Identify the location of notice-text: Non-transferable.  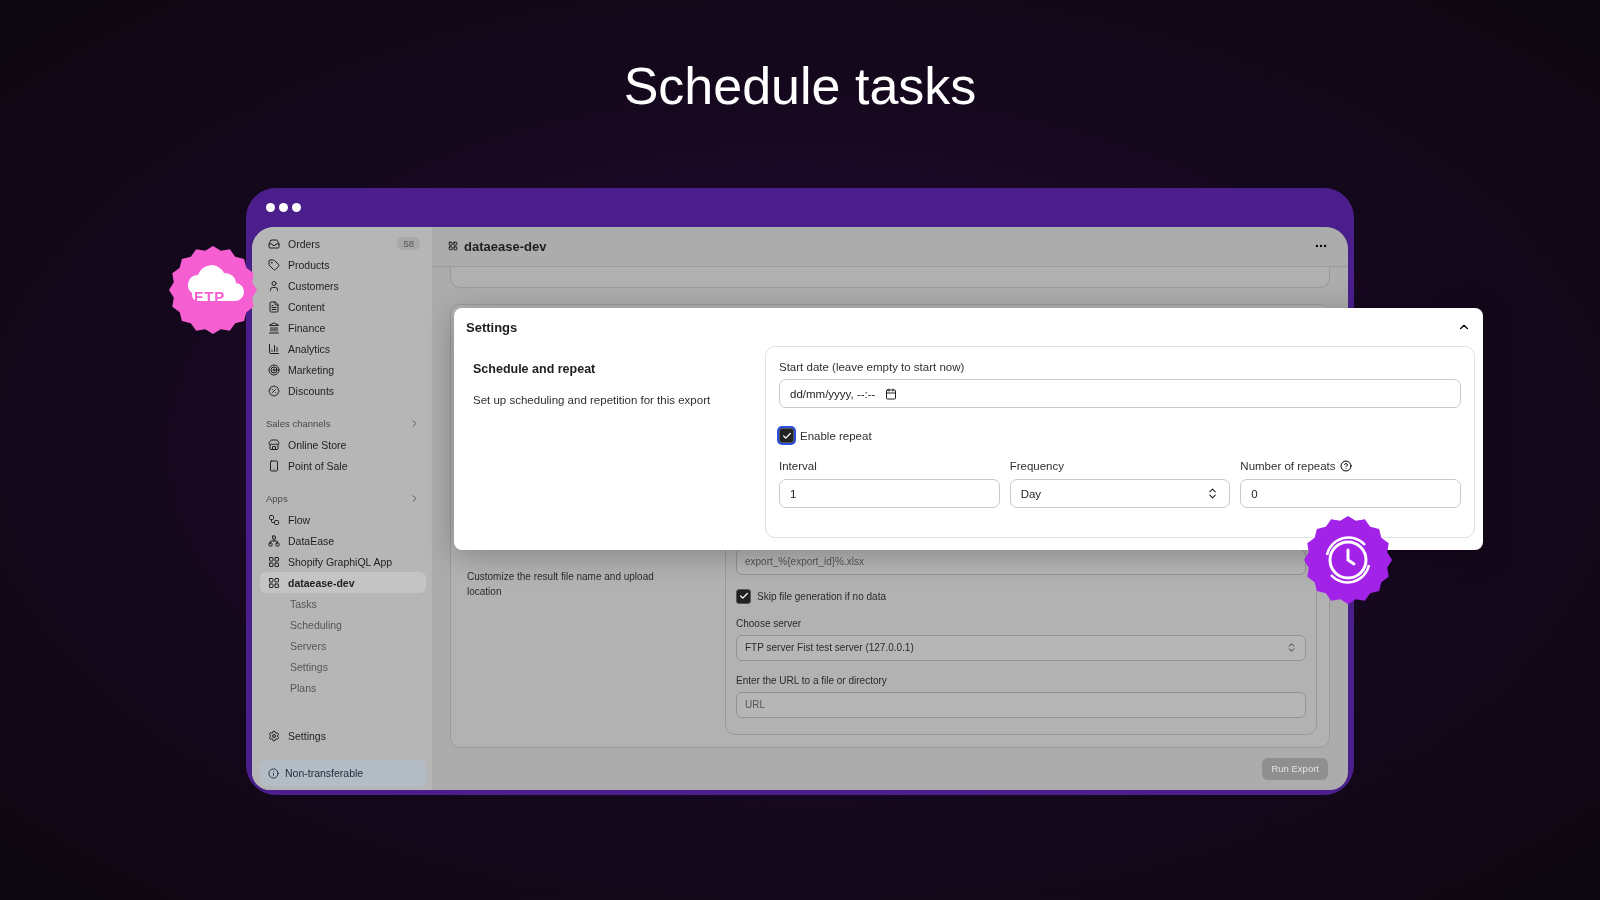
(324, 773).